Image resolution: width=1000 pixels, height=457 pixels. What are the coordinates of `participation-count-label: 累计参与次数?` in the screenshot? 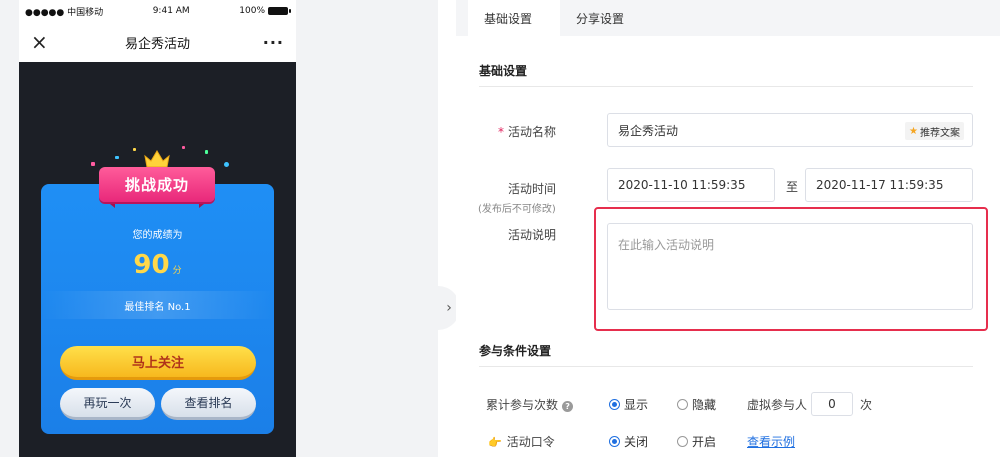 It's located at (530, 404).